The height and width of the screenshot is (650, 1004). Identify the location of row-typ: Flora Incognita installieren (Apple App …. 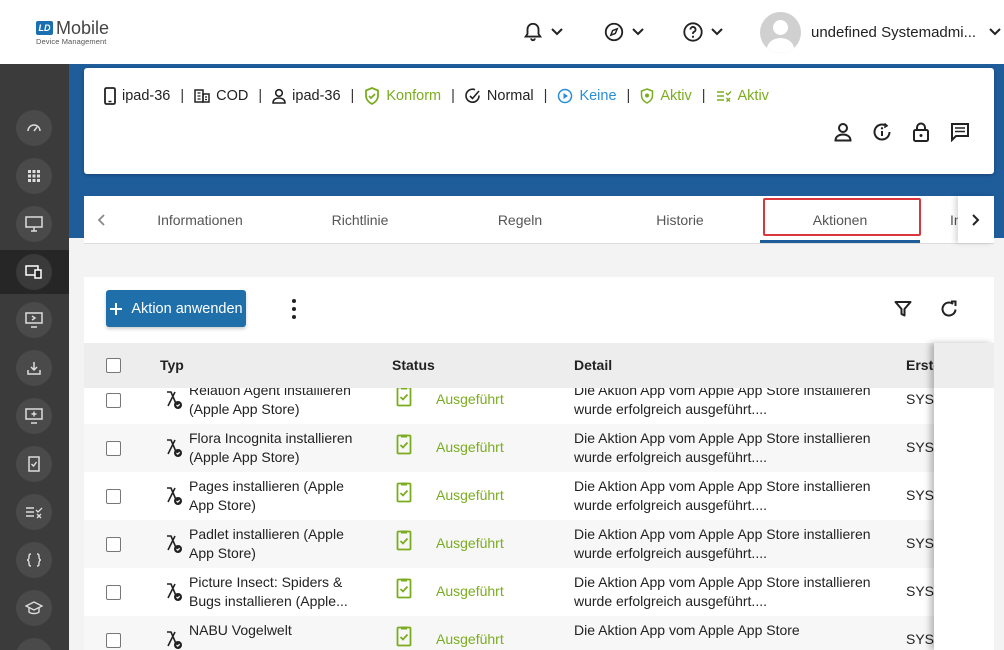
(271, 447).